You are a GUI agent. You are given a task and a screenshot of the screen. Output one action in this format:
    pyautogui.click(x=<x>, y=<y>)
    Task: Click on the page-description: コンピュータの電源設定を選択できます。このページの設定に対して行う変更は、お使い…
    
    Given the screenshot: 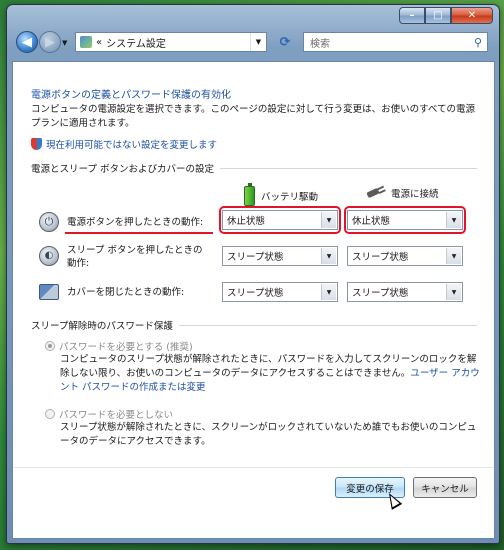 What is the action you would take?
    pyautogui.click(x=253, y=116)
    